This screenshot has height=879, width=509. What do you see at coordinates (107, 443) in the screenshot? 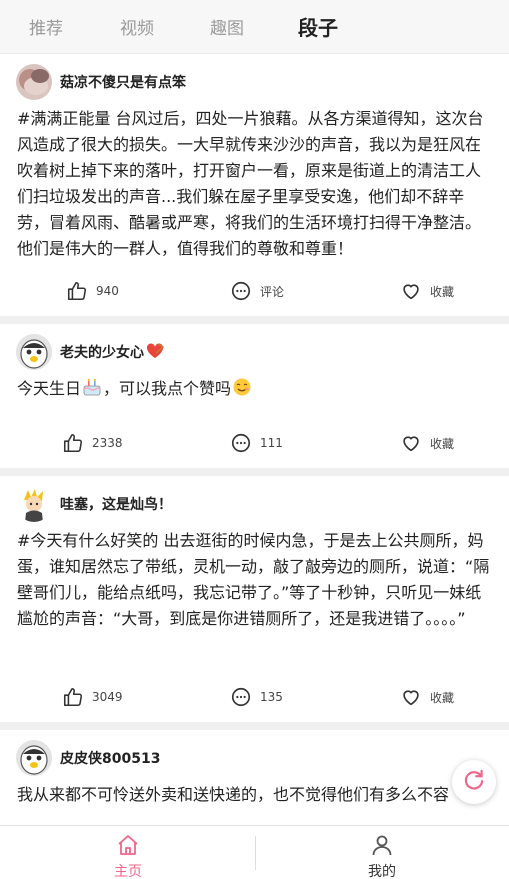
I see `like-count: 2338` at bounding box center [107, 443].